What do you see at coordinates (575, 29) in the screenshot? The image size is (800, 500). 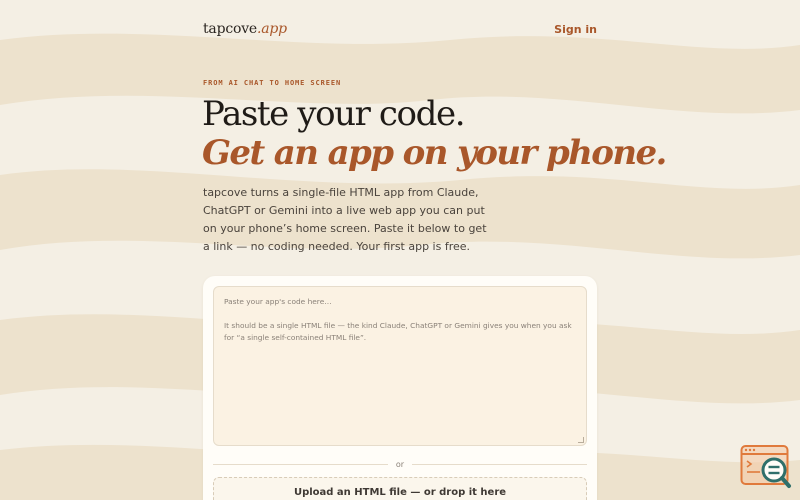 I see `signin-link: Sign in` at bounding box center [575, 29].